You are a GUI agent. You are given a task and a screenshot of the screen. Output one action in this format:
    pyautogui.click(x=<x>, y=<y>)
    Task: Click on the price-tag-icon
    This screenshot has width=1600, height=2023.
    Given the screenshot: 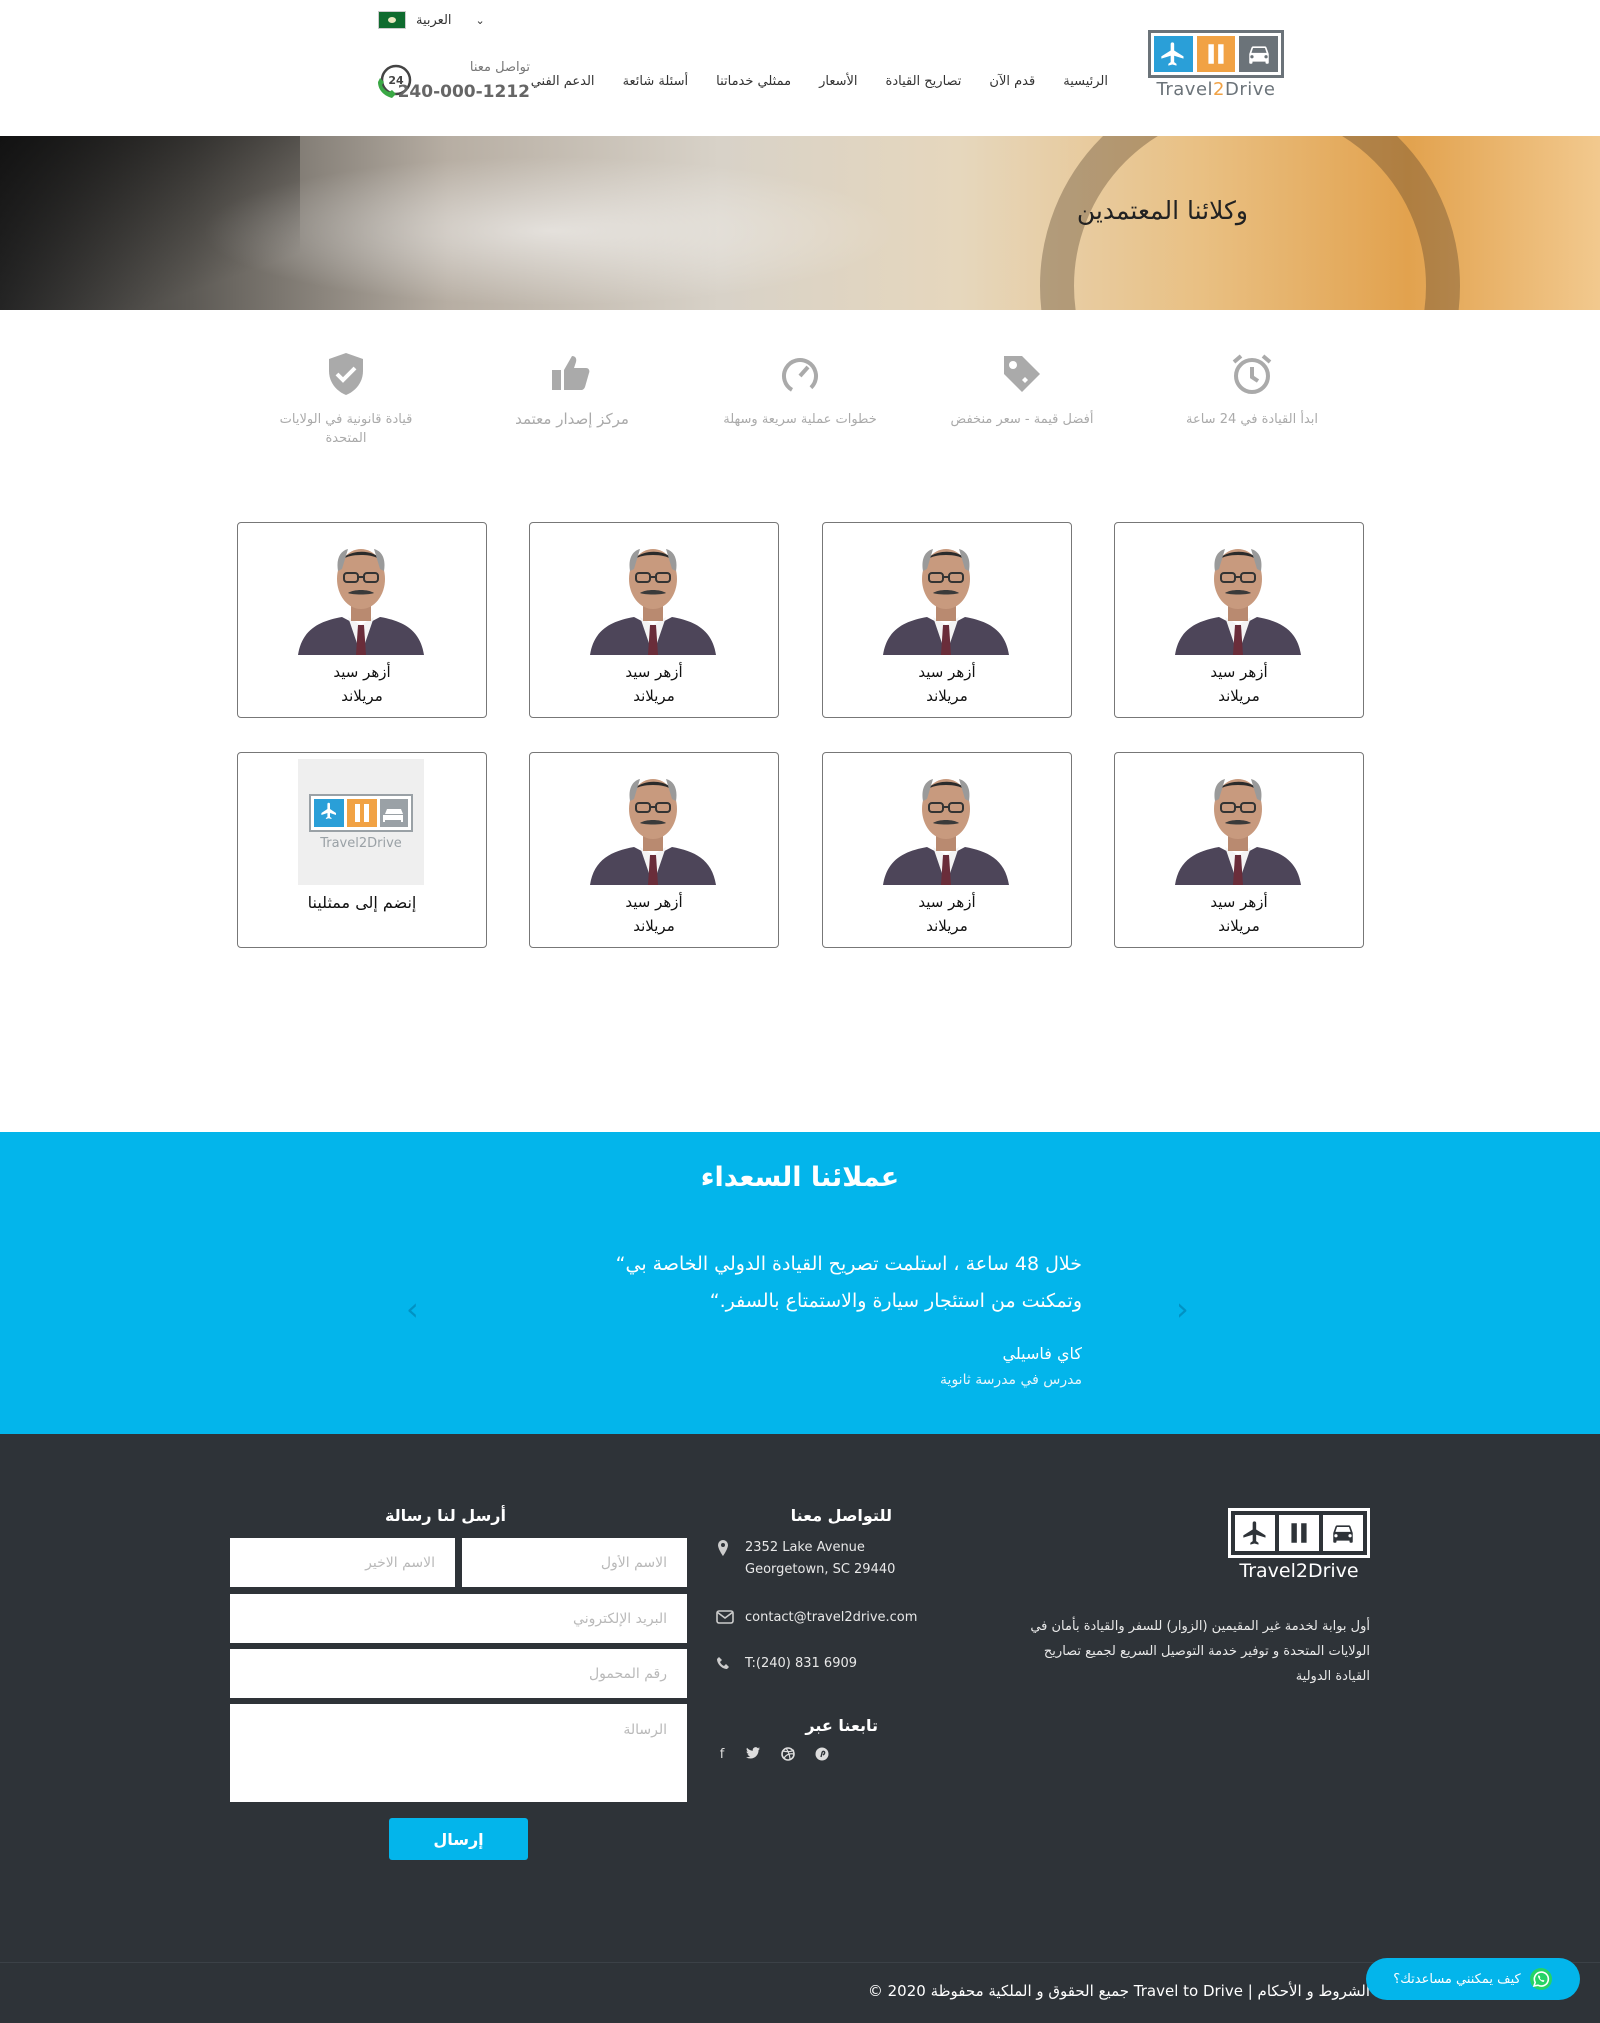 What is the action you would take?
    pyautogui.click(x=1022, y=374)
    